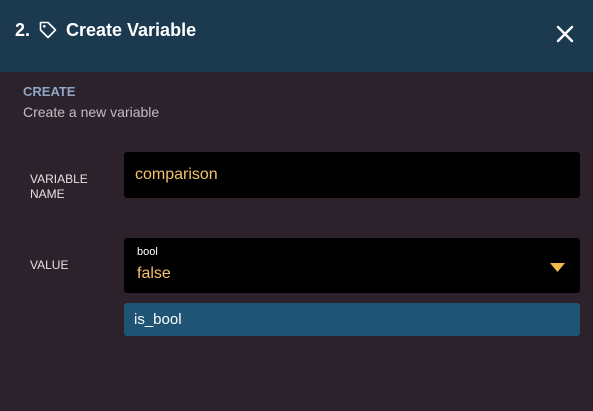 The image size is (593, 411). I want to click on value-label: VALUE, so click(49, 265).